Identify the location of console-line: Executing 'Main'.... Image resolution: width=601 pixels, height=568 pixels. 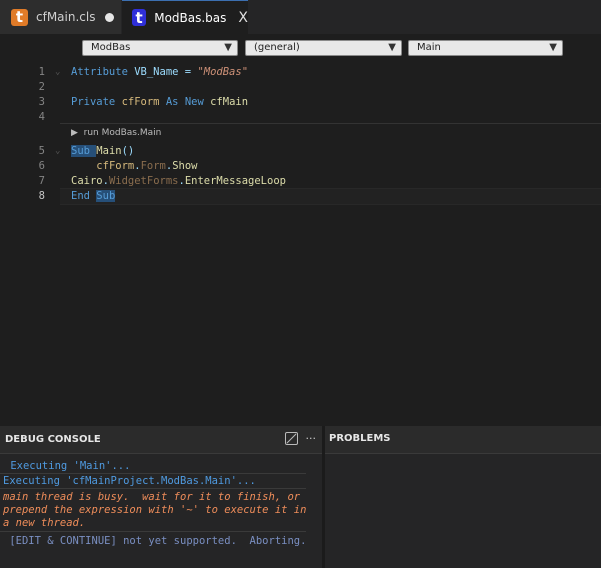
(67, 466).